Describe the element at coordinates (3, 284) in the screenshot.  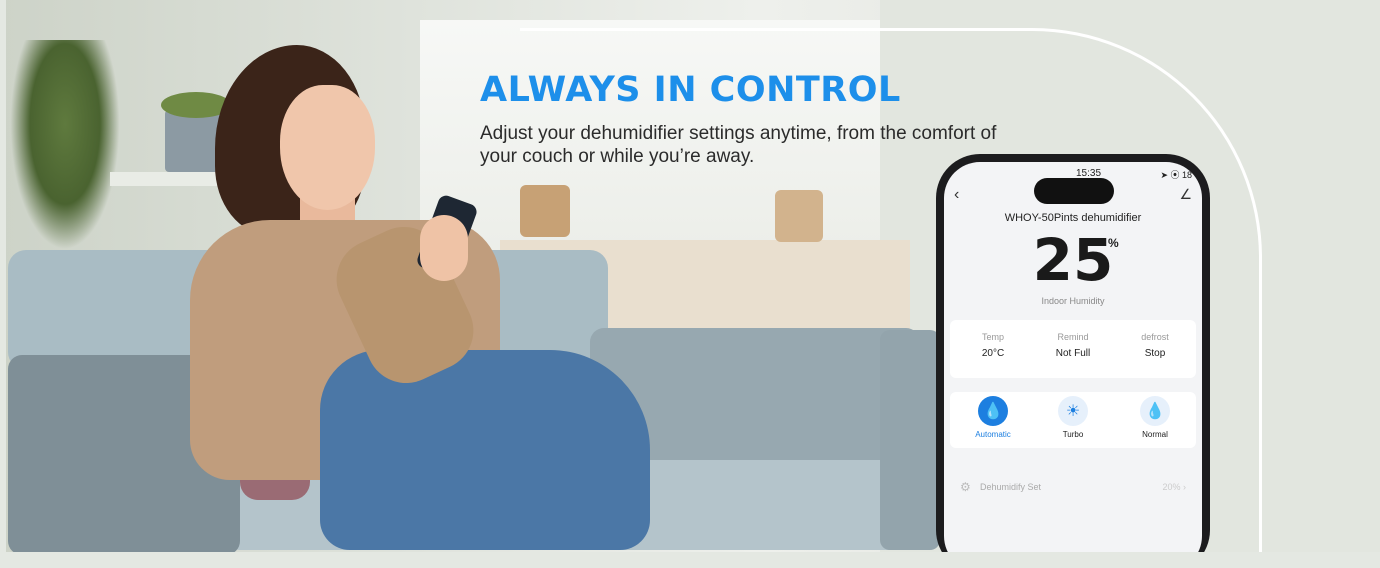
I see `left-border` at that location.